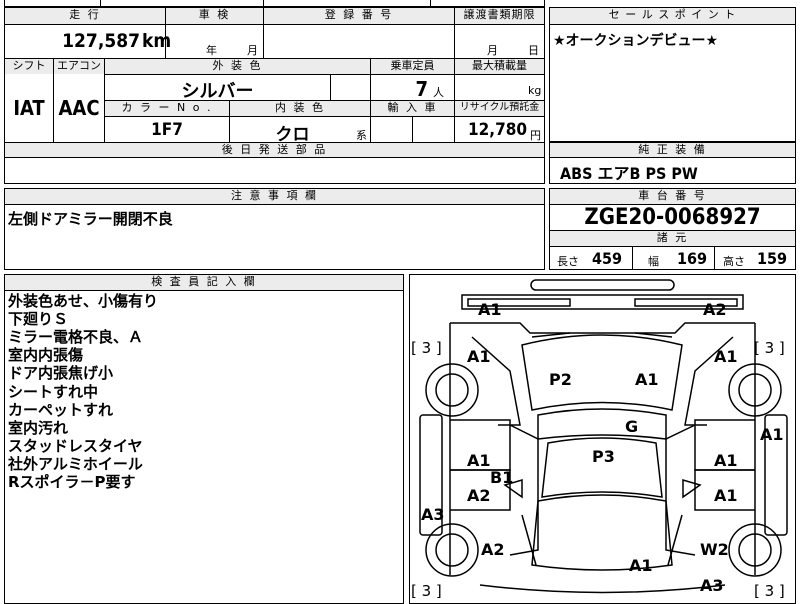 This screenshot has height=604, width=800. I want to click on damage-mark: G, so click(632, 426).